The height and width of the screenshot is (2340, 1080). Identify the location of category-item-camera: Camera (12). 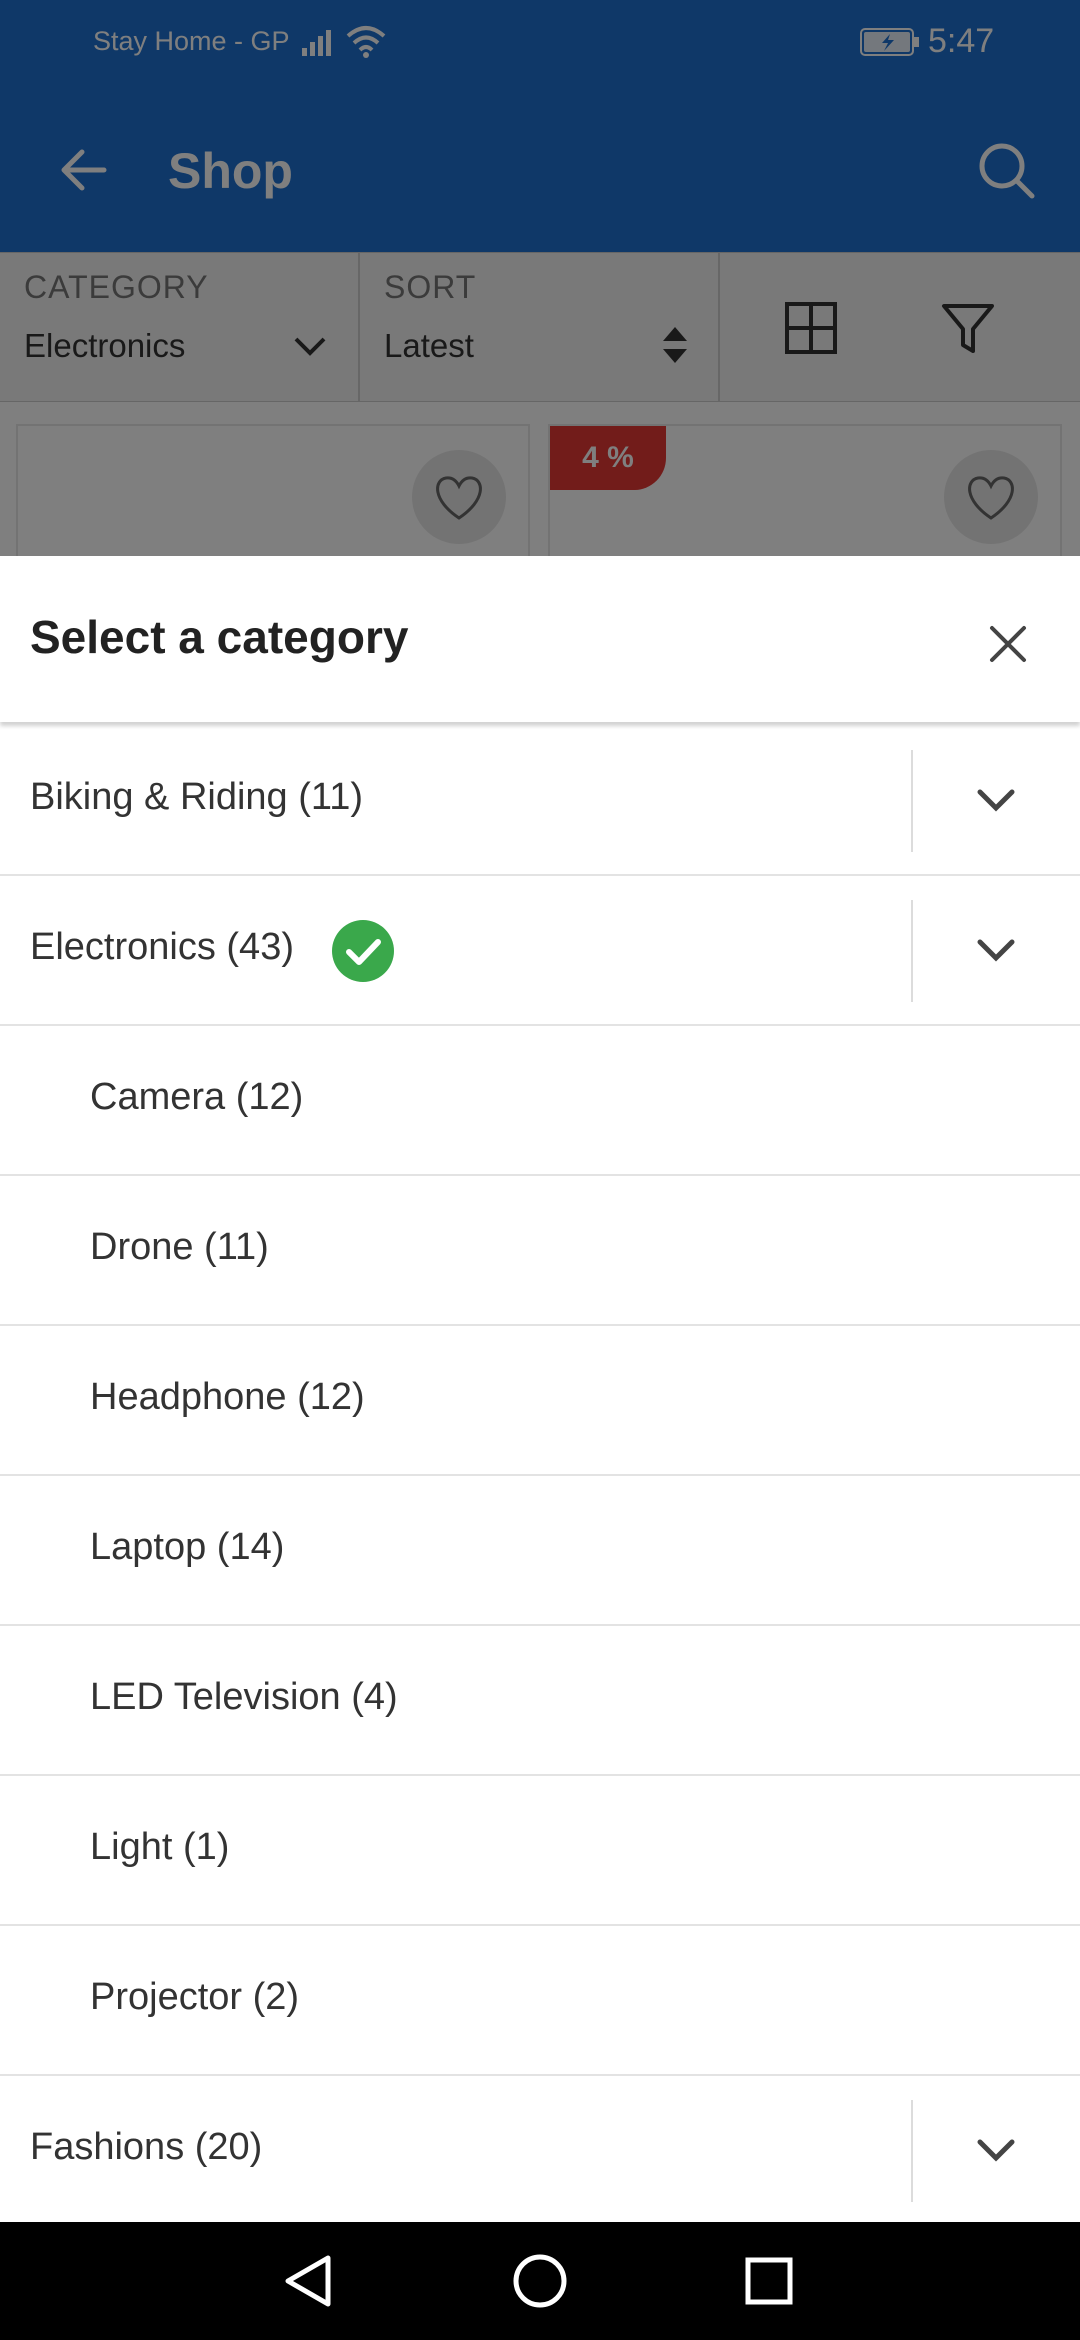
(540, 1101).